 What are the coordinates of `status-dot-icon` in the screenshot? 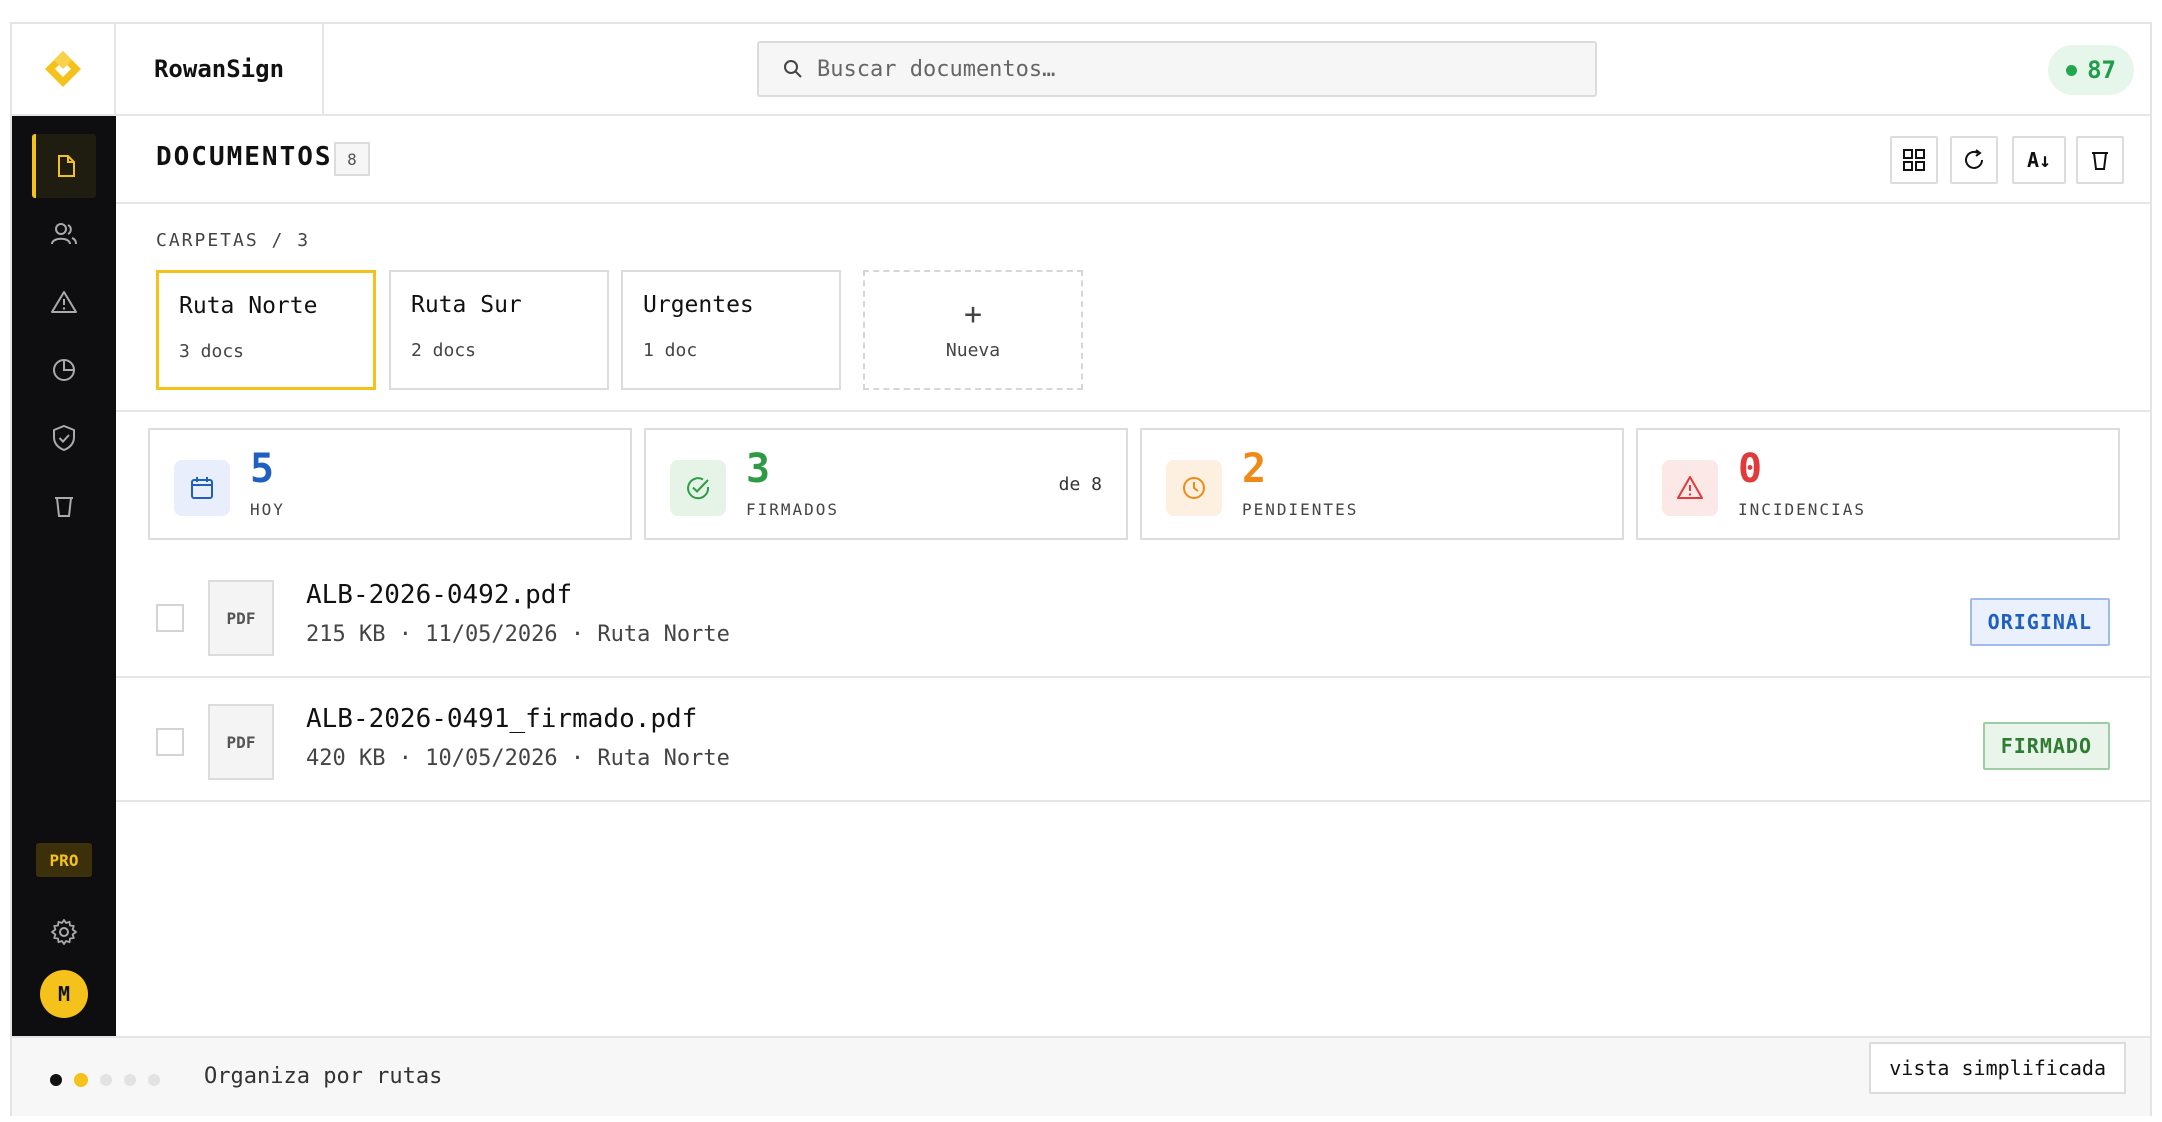 It's located at (2072, 70).